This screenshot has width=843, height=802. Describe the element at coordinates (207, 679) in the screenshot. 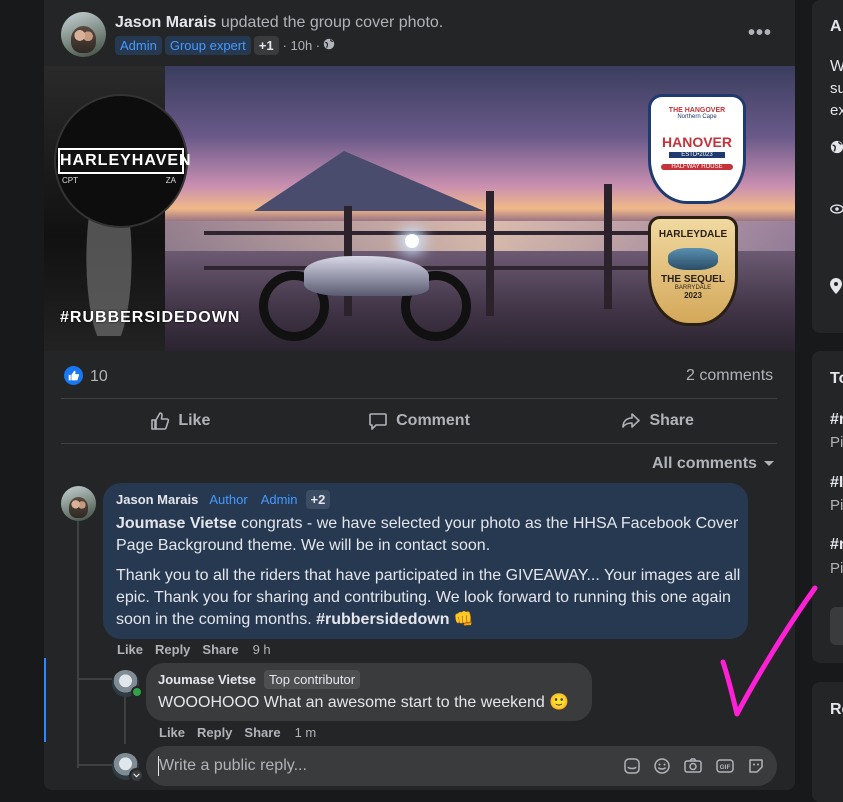

I see `comment-2-author: Joumase Vietse` at that location.